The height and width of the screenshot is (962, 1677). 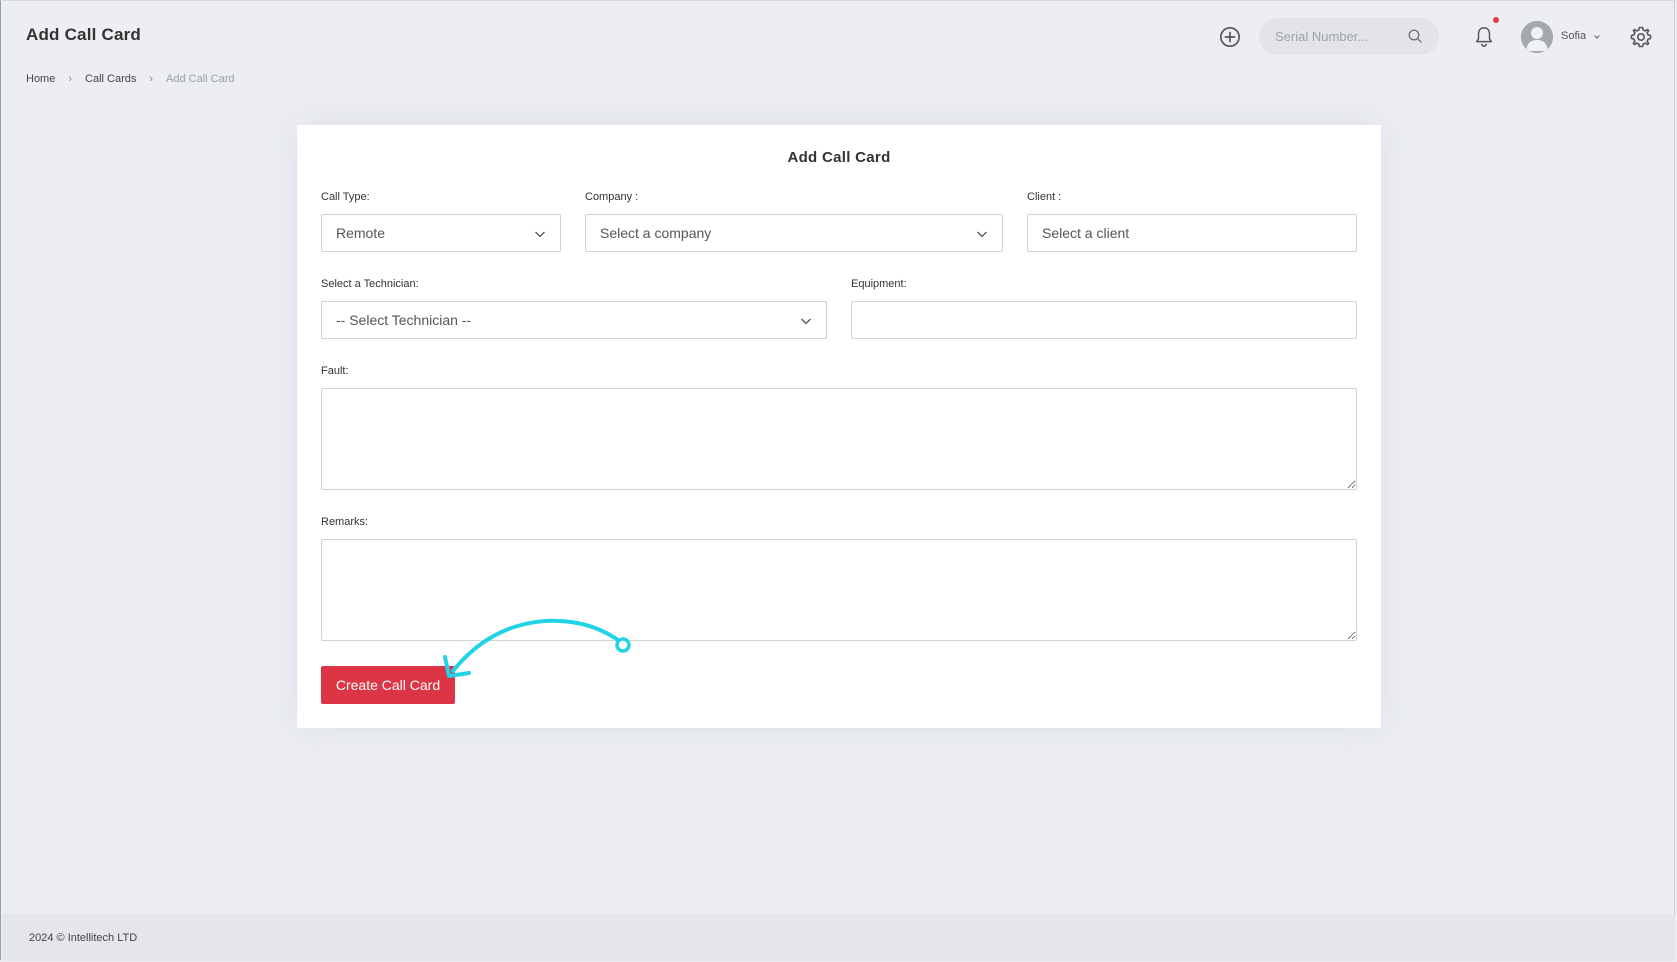 I want to click on footer: 2024 © Intellitech LTD, so click(x=838, y=937).